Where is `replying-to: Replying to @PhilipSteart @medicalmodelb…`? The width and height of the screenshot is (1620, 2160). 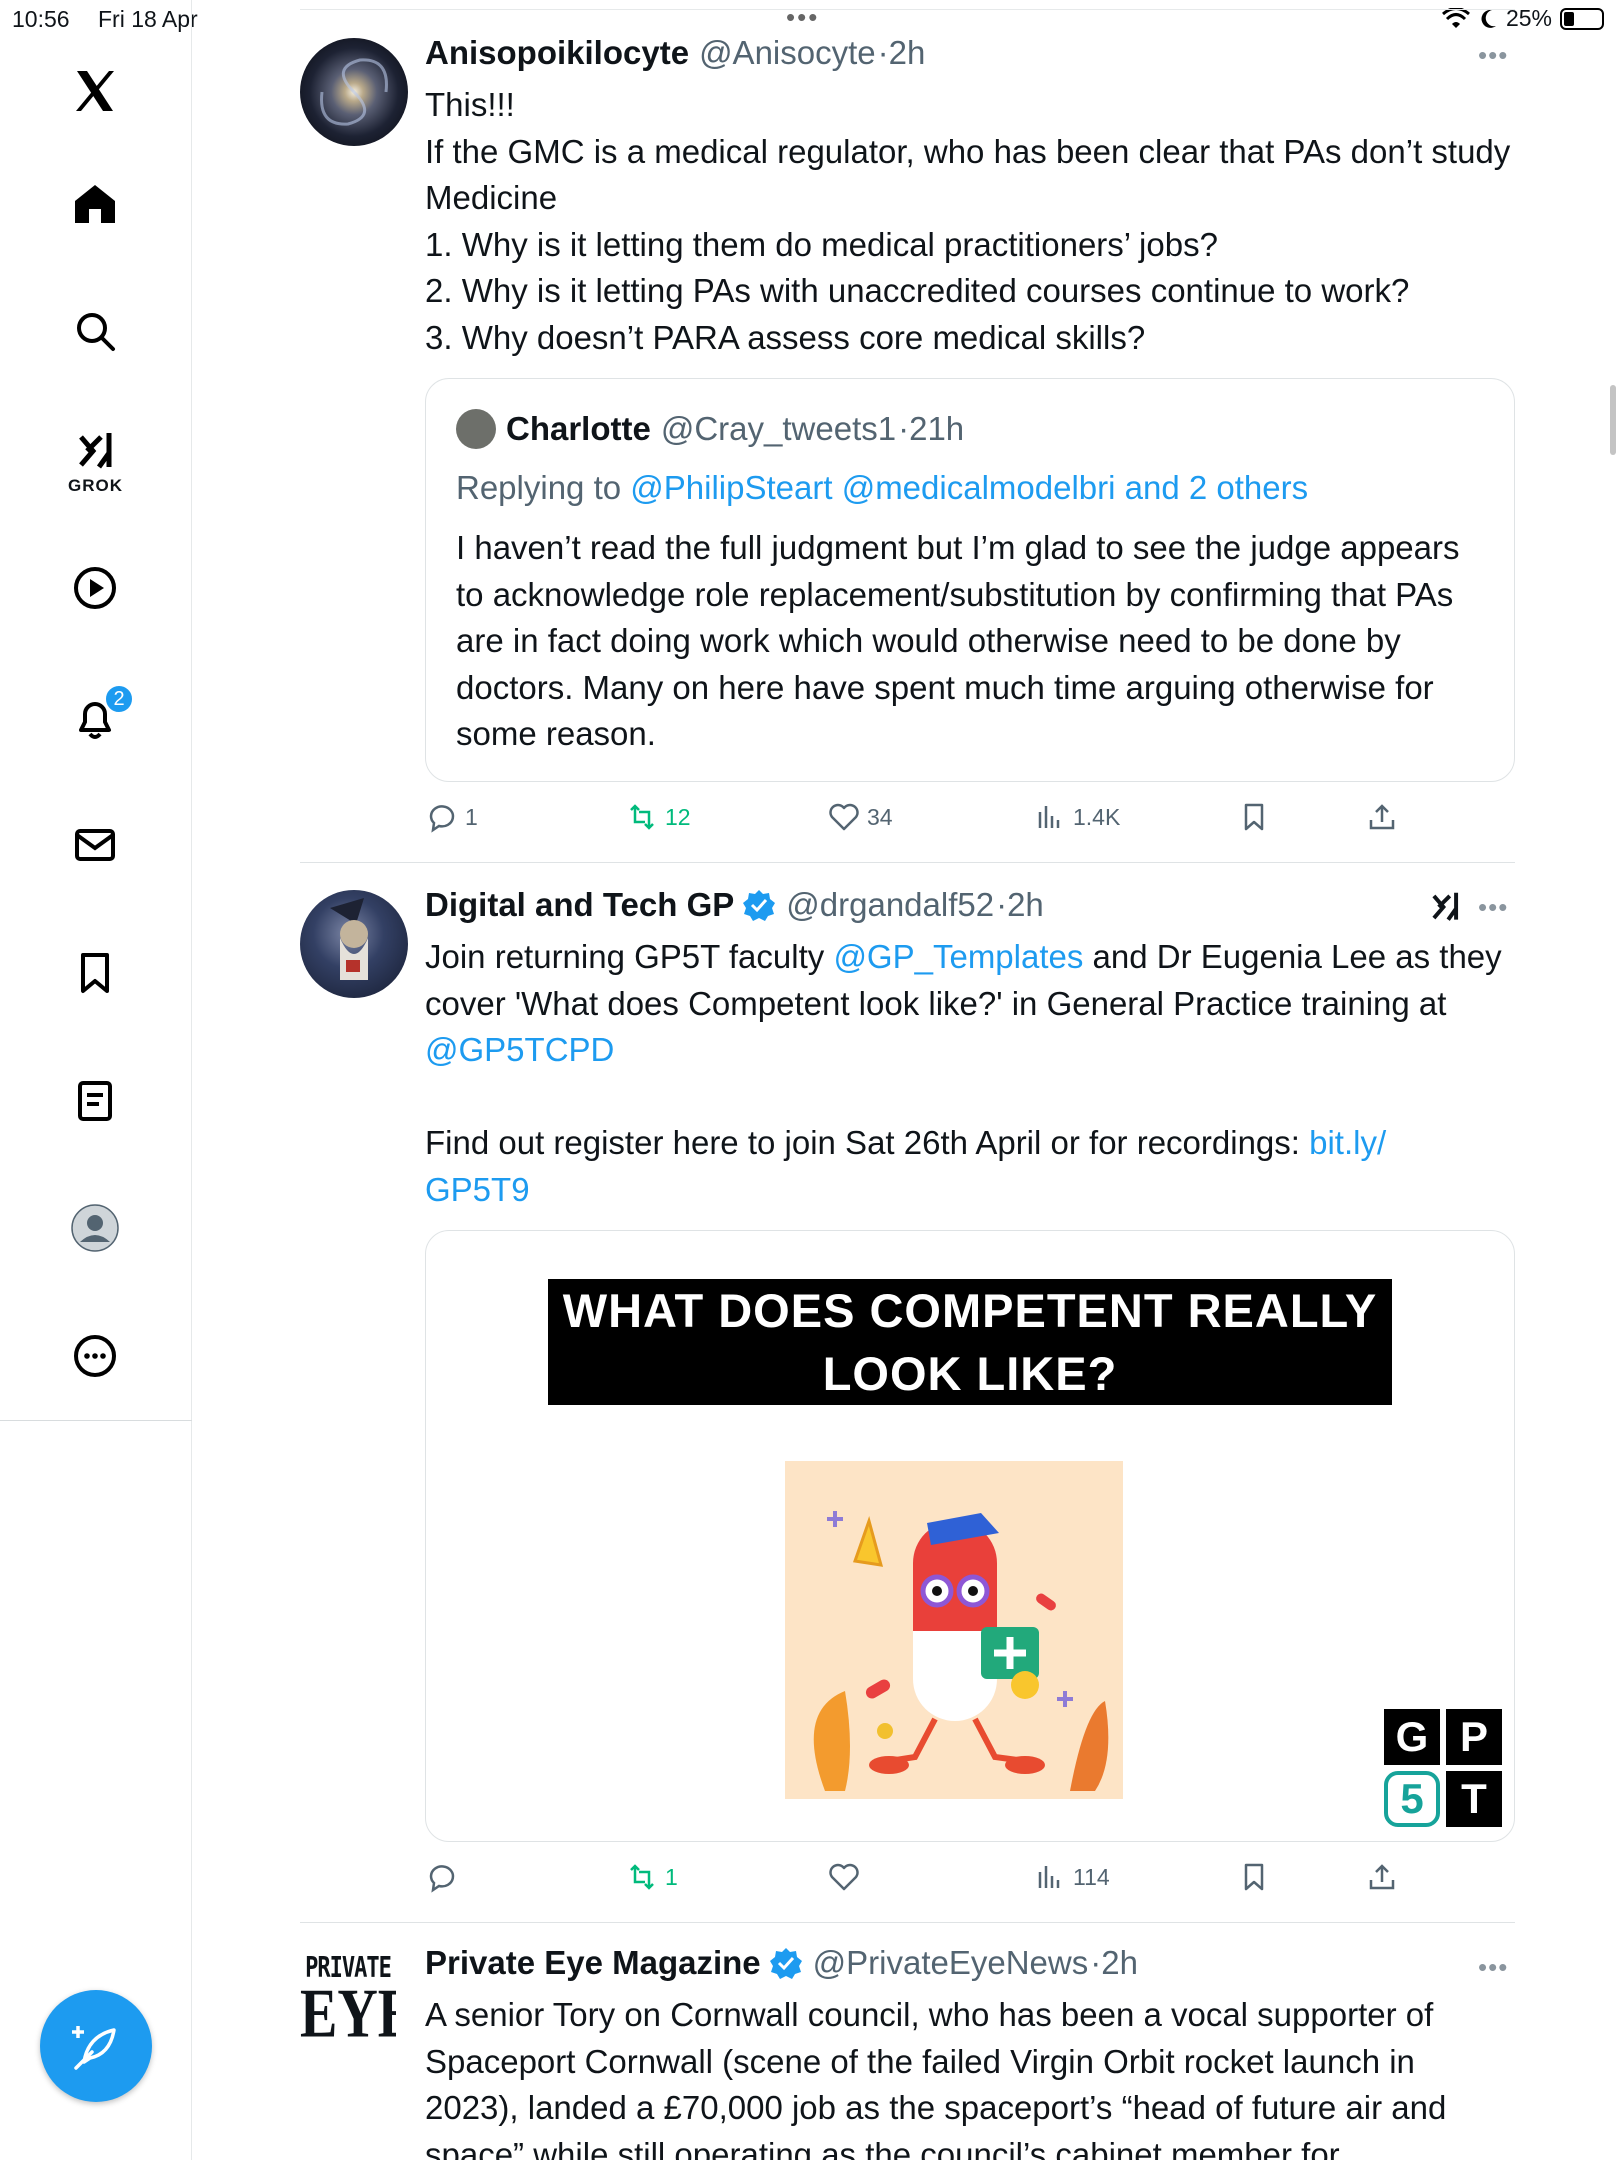 replying-to: Replying to @PhilipSteart @medicalmodelb… is located at coordinates (882, 488).